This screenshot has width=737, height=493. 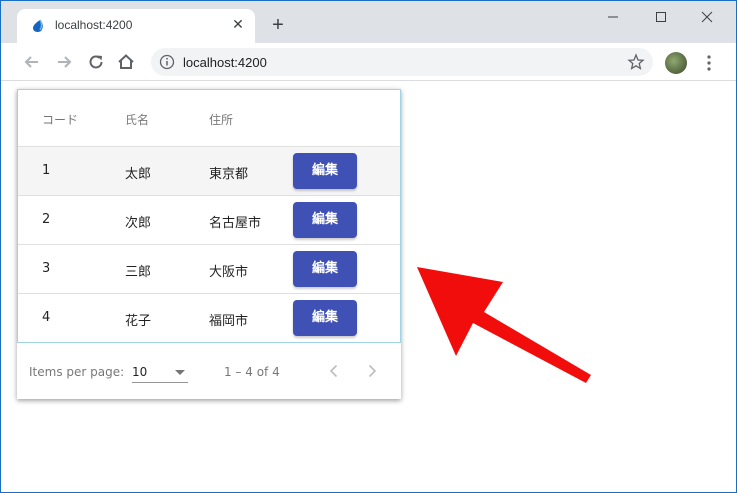 What do you see at coordinates (402, 62) in the screenshot?
I see `address-bar: localhost:4200` at bounding box center [402, 62].